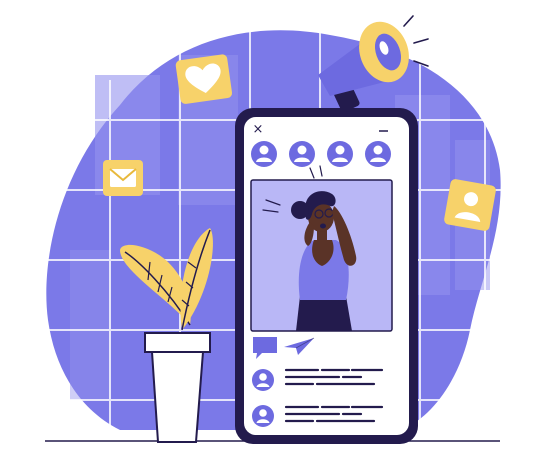  Describe the element at coordinates (258, 130) in the screenshot. I see `close-icon: ×` at that location.